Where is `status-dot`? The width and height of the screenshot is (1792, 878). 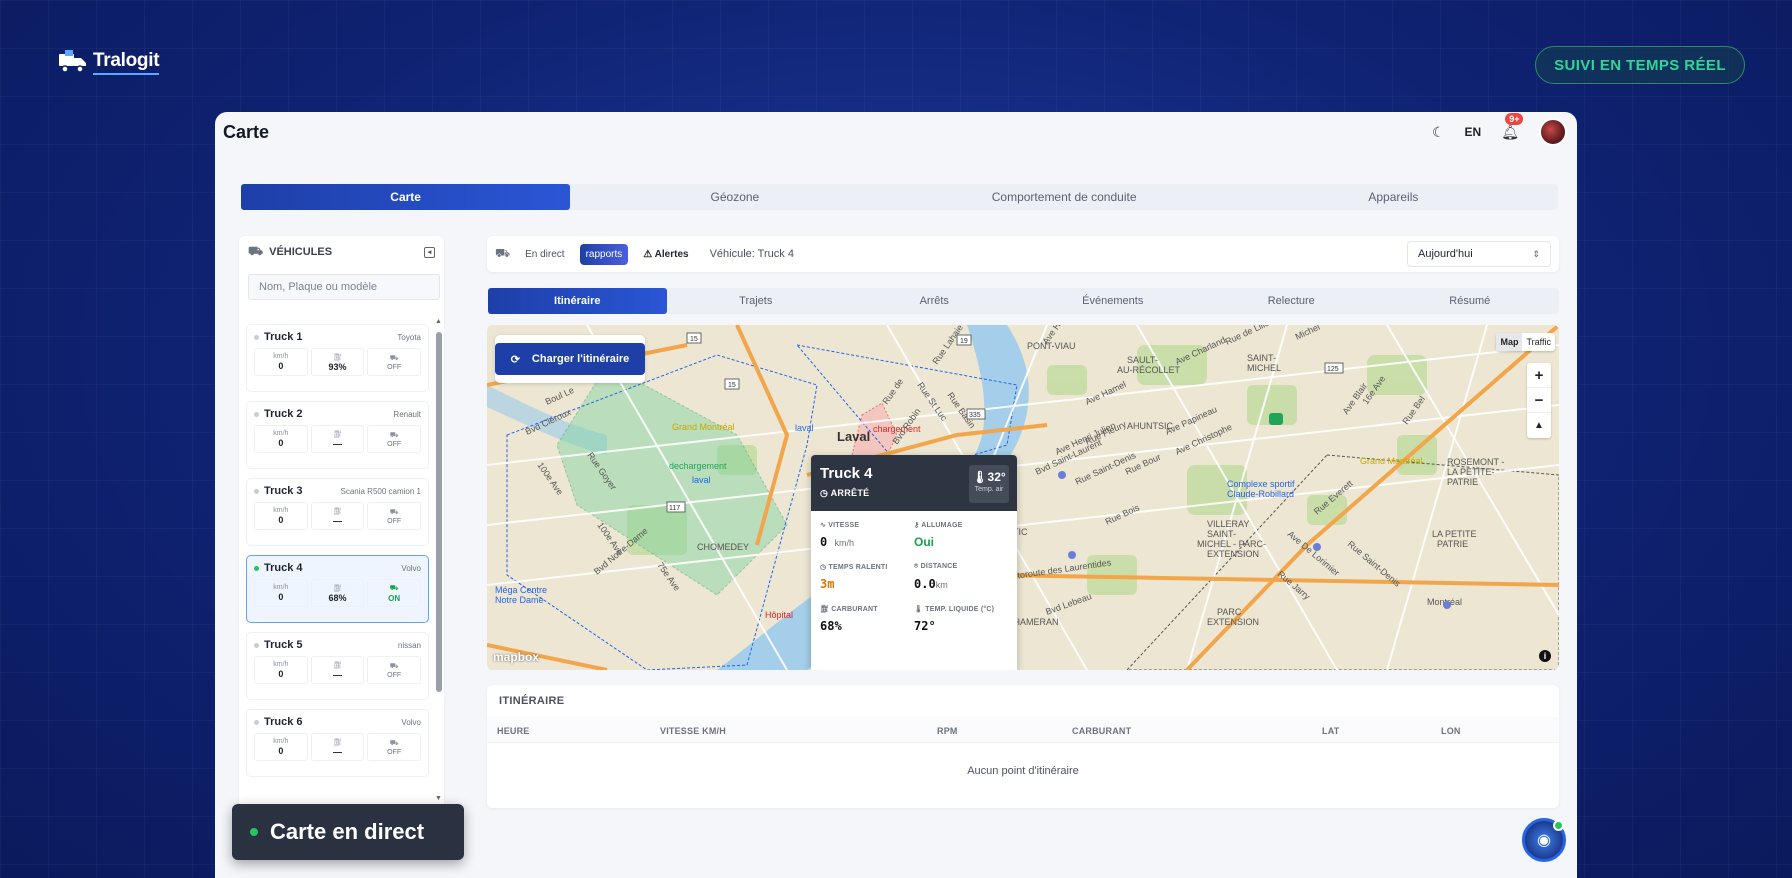
status-dot is located at coordinates (256, 491).